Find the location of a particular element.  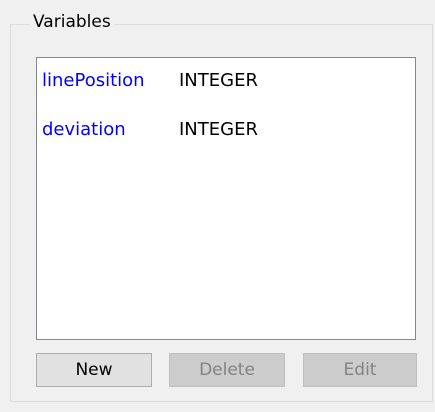

delete-button: Delete is located at coordinates (227, 370).